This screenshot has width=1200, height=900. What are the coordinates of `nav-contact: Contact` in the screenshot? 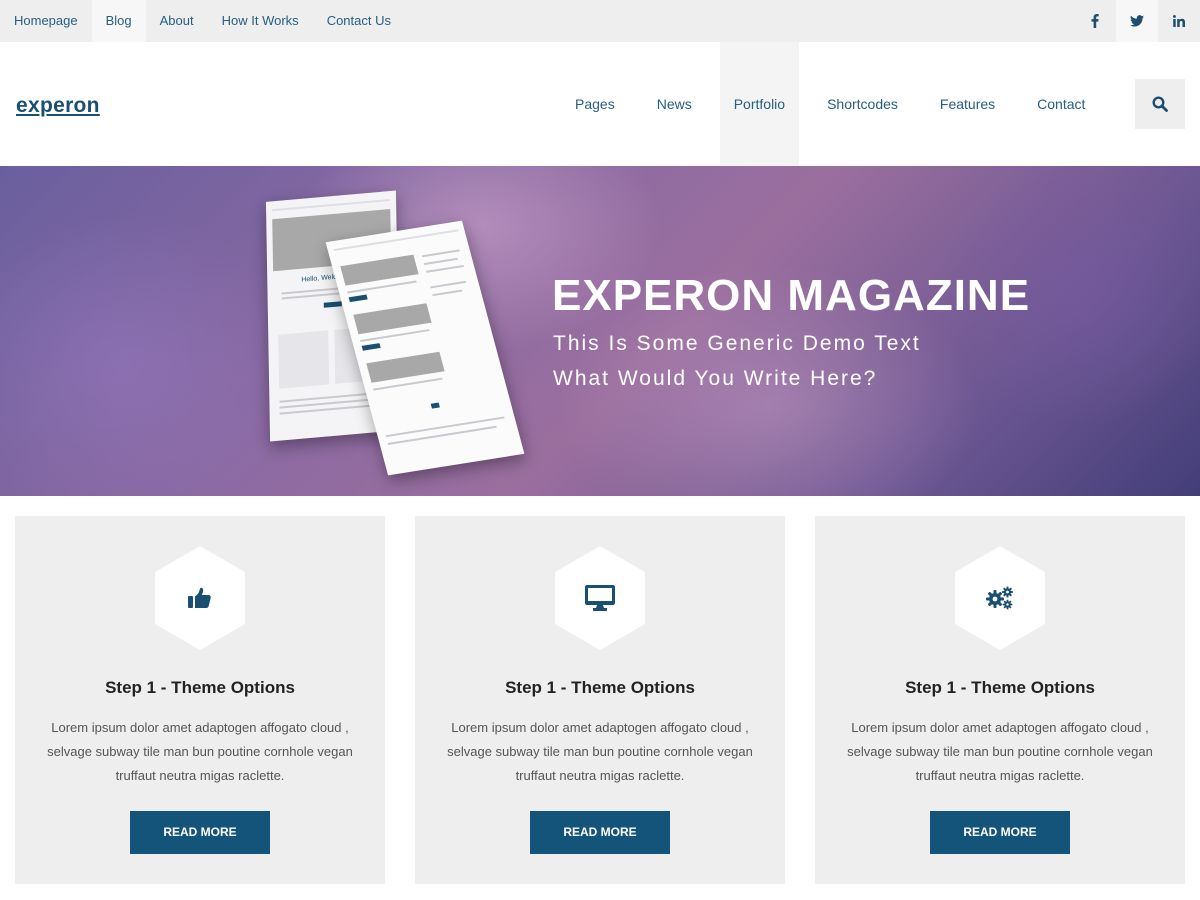 It's located at (1061, 104).